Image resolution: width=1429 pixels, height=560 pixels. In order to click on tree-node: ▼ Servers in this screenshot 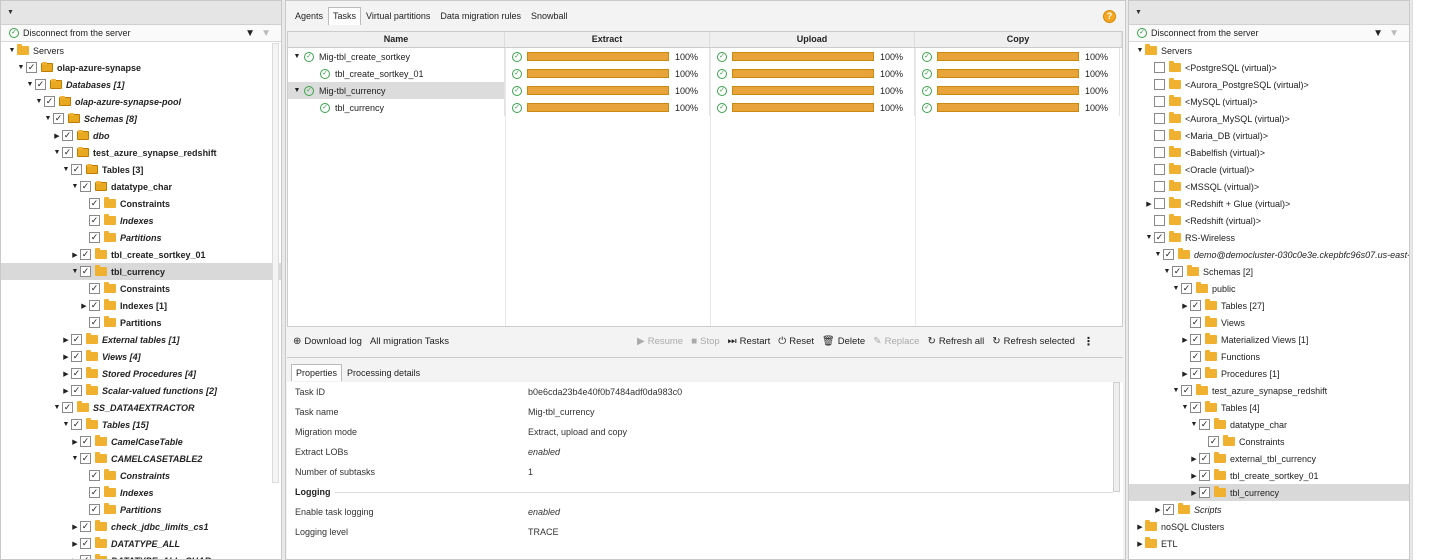, I will do `click(141, 50)`.